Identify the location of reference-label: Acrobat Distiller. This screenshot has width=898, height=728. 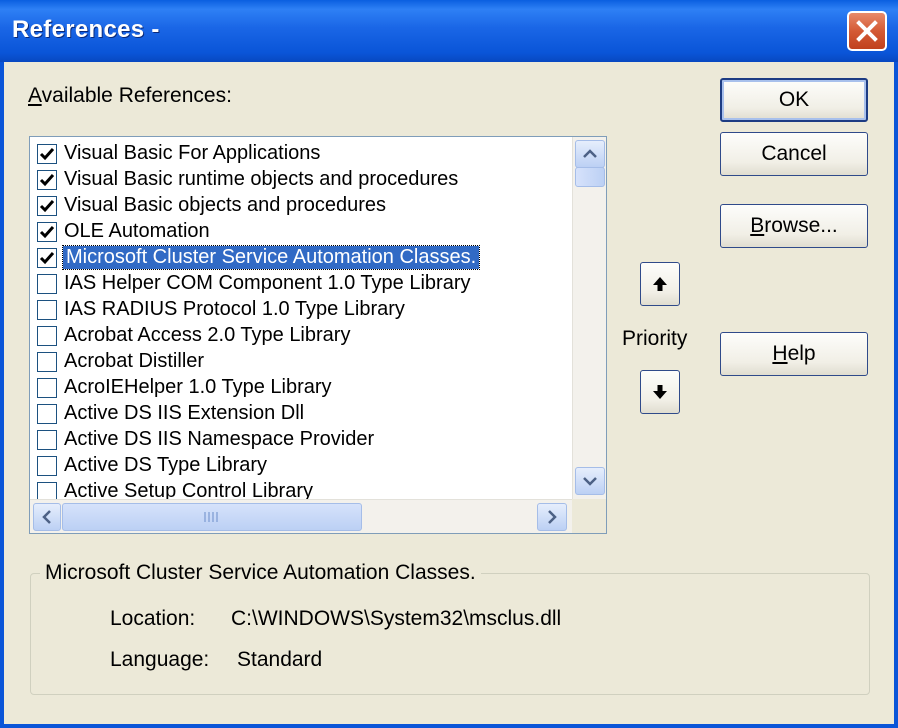
(134, 361).